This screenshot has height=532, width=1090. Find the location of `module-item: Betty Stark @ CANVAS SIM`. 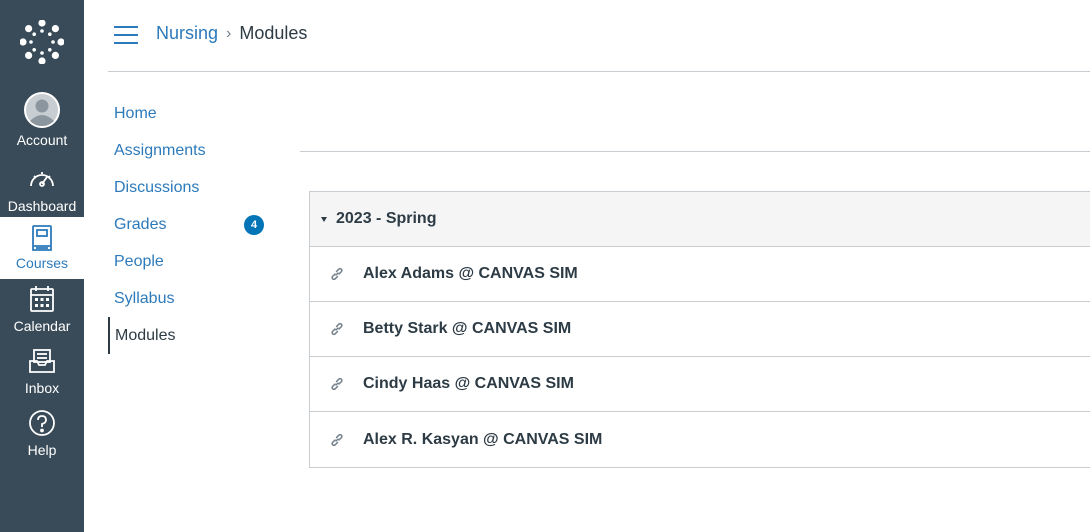

module-item: Betty Stark @ CANVAS SIM is located at coordinates (700, 329).